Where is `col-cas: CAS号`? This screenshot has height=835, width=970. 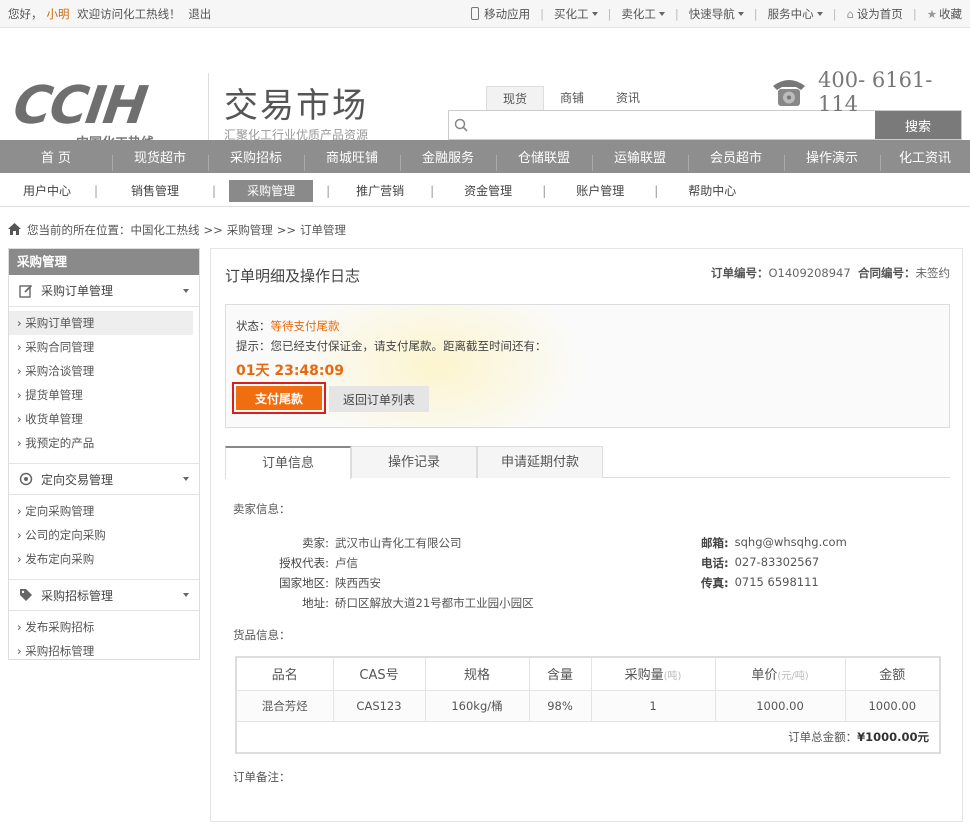 col-cas: CAS号 is located at coordinates (379, 674).